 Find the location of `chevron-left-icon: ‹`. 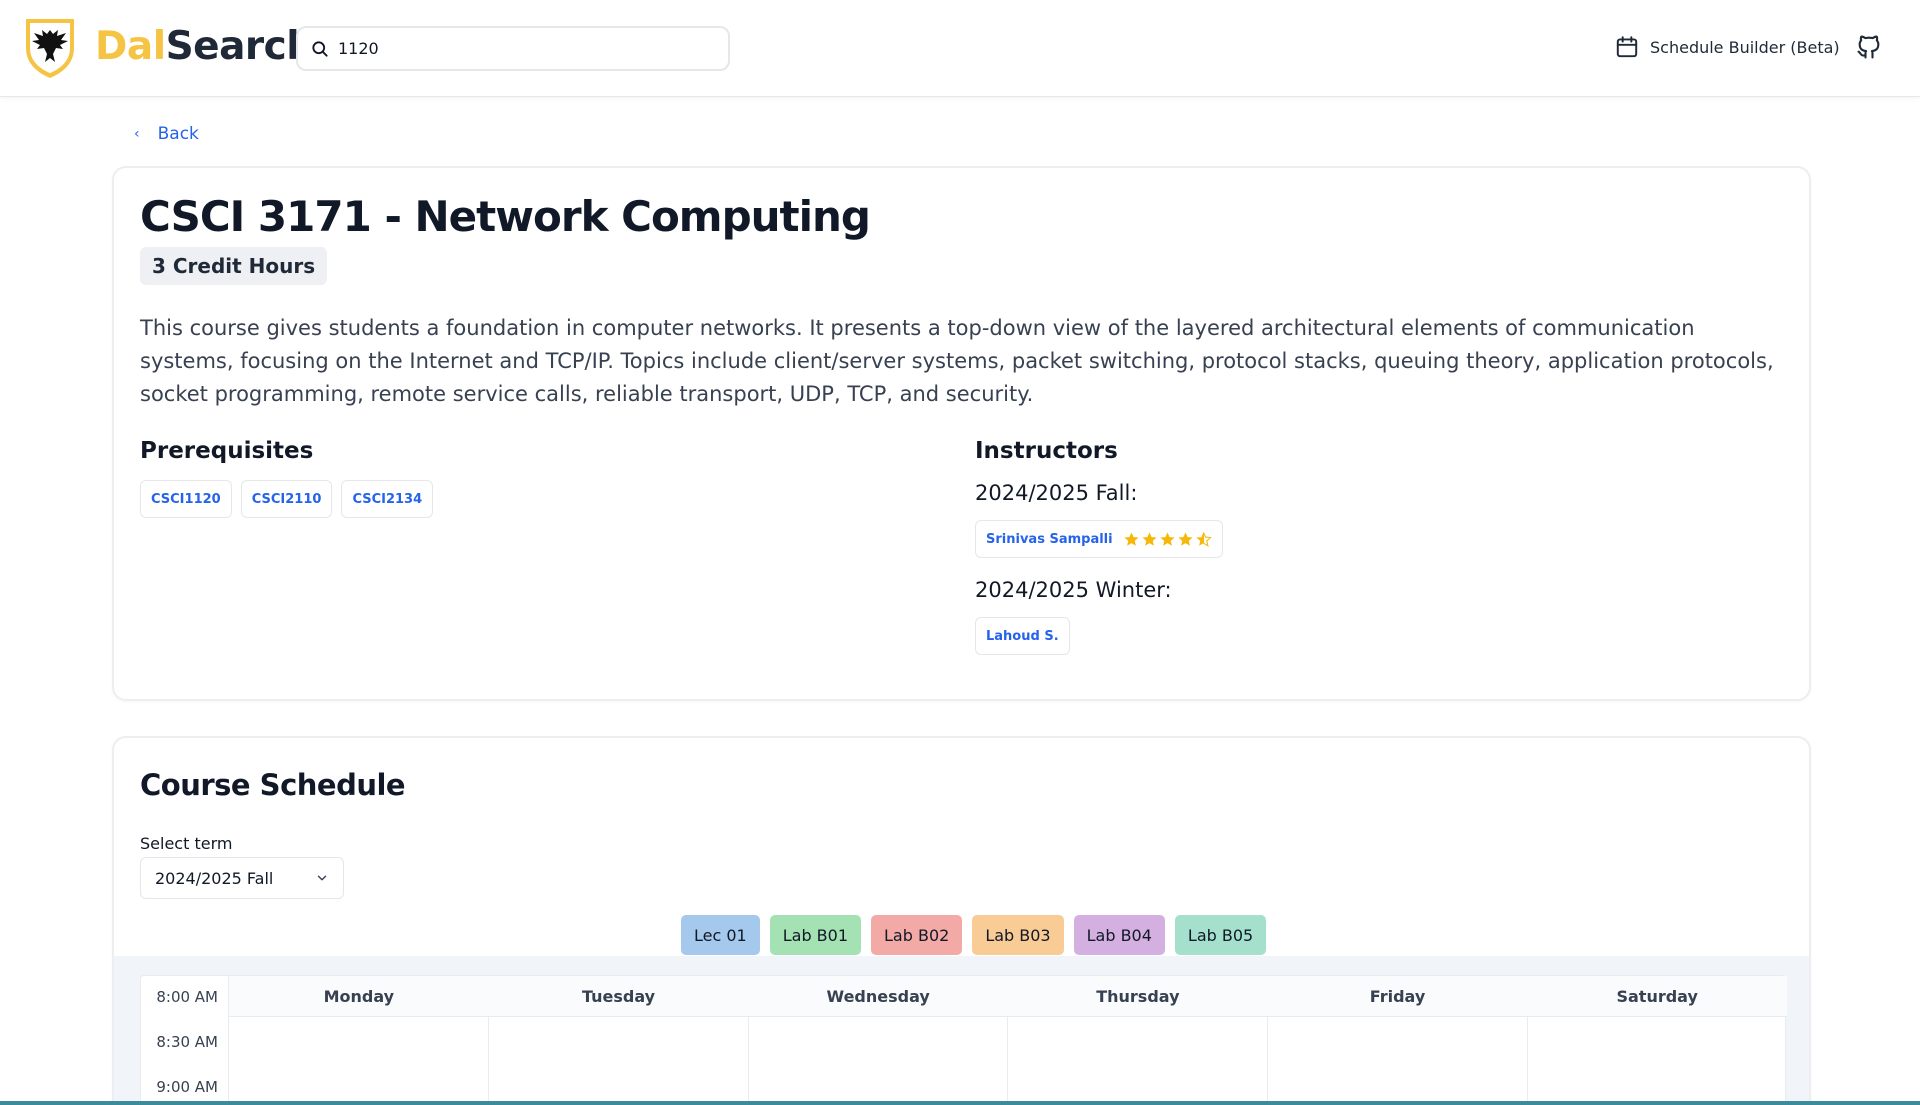

chevron-left-icon: ‹ is located at coordinates (137, 134).